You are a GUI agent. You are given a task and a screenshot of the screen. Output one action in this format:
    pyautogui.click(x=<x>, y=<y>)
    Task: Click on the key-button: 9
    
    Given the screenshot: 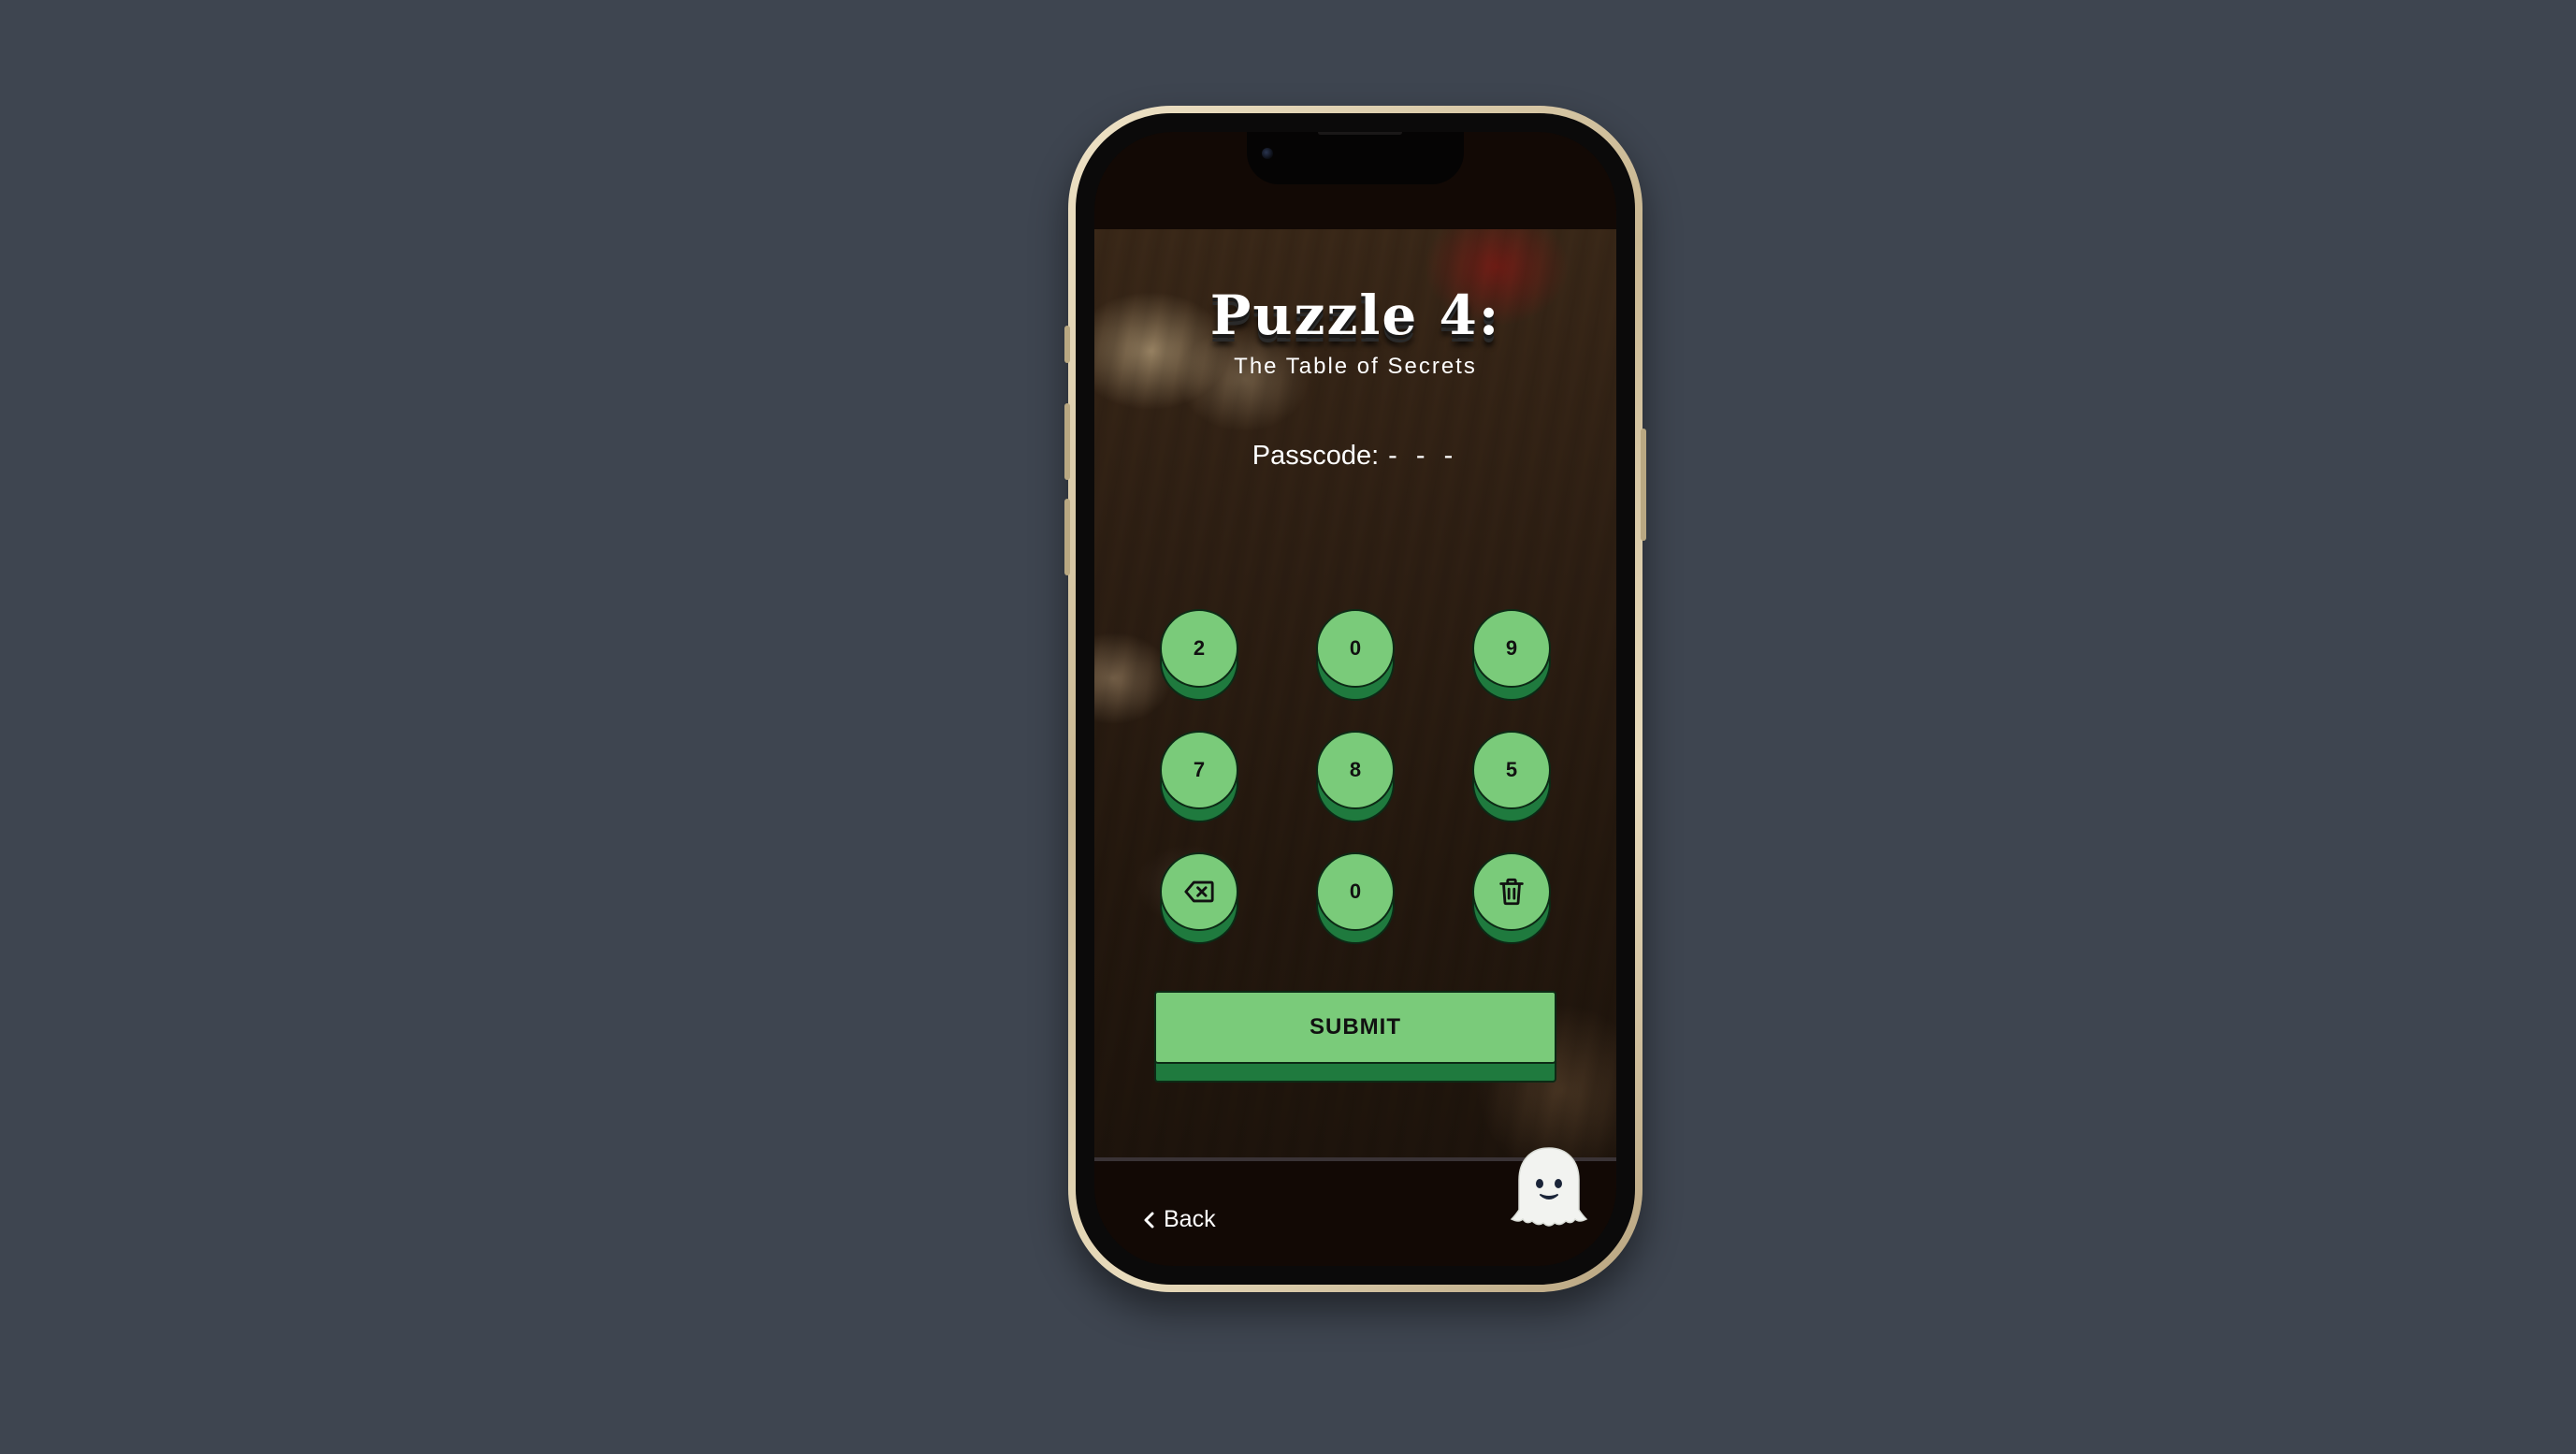 What is the action you would take?
    pyautogui.click(x=1511, y=655)
    